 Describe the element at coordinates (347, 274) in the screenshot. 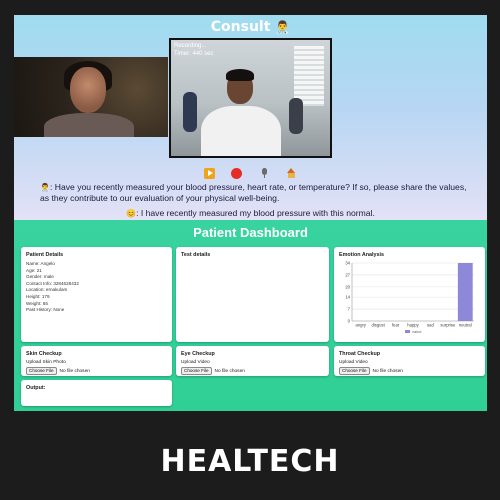

I see `chart-y-tick-label: 27` at that location.